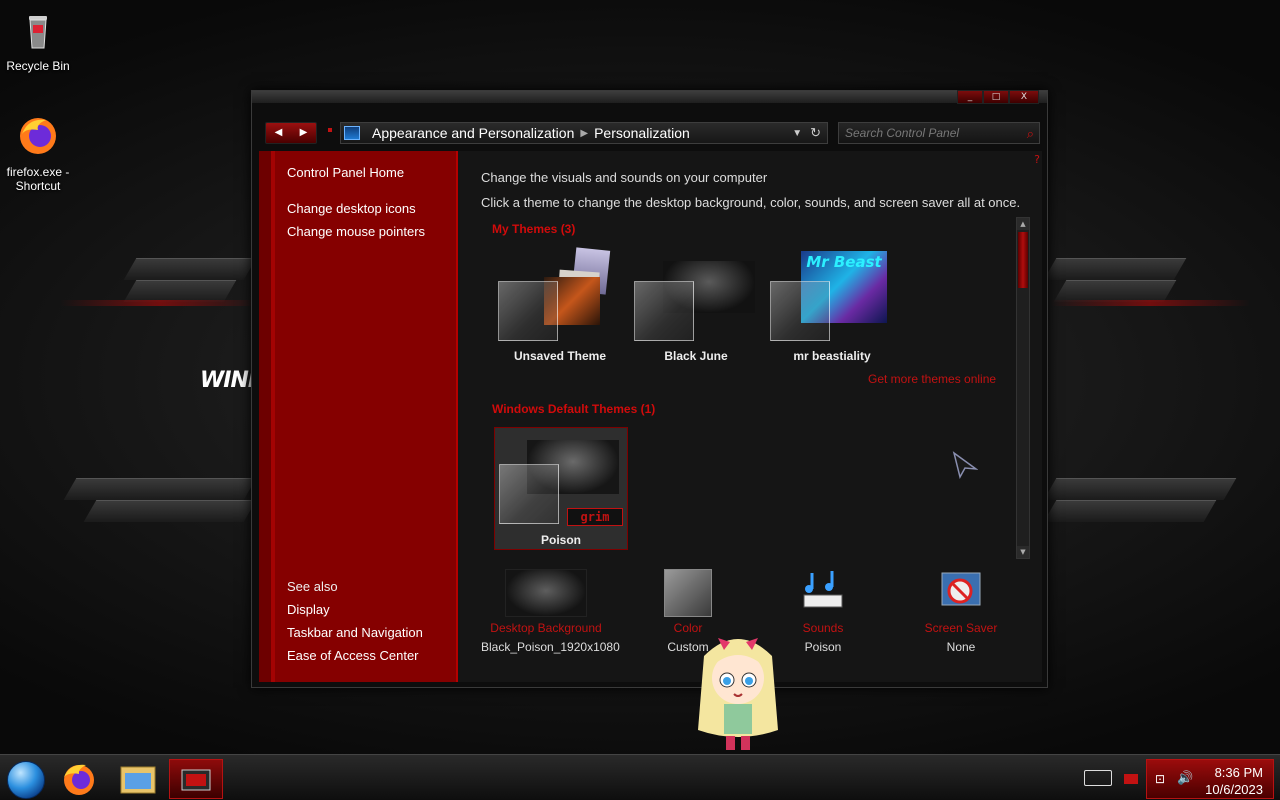 The height and width of the screenshot is (800, 1280). What do you see at coordinates (961, 589) in the screenshot?
I see `screen-saver-icon` at bounding box center [961, 589].